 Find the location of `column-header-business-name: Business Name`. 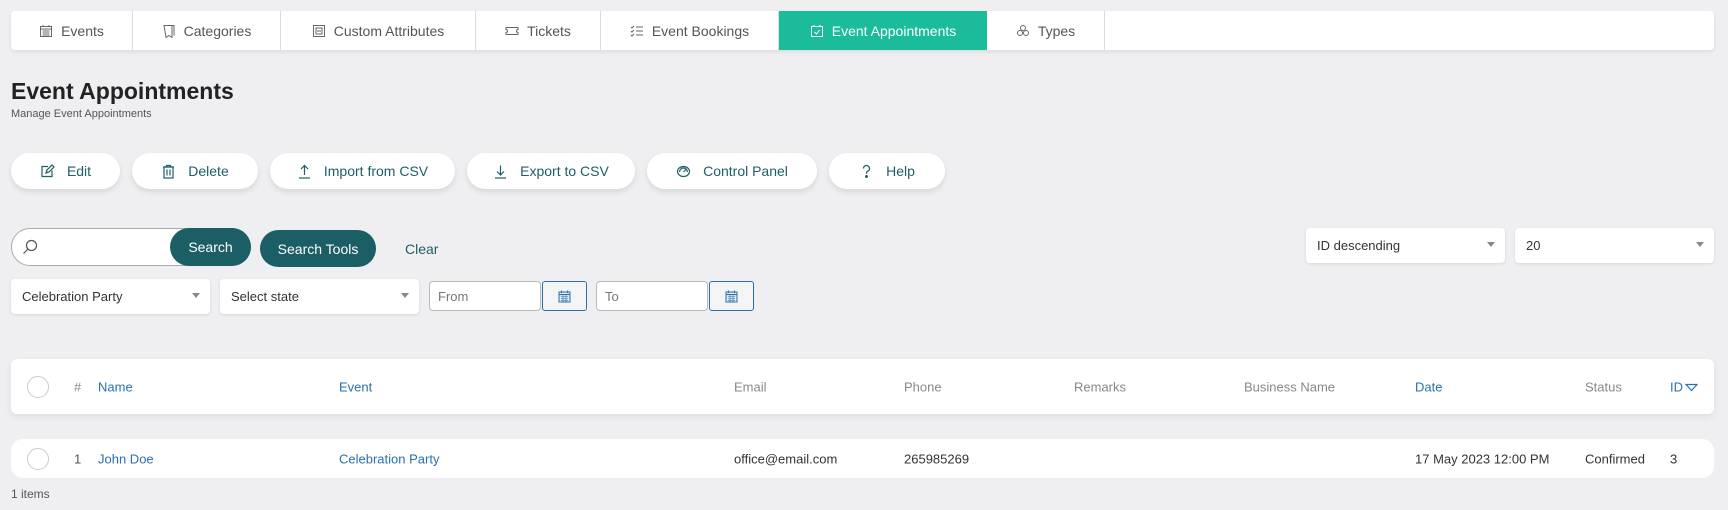

column-header-business-name: Business Name is located at coordinates (1290, 386).